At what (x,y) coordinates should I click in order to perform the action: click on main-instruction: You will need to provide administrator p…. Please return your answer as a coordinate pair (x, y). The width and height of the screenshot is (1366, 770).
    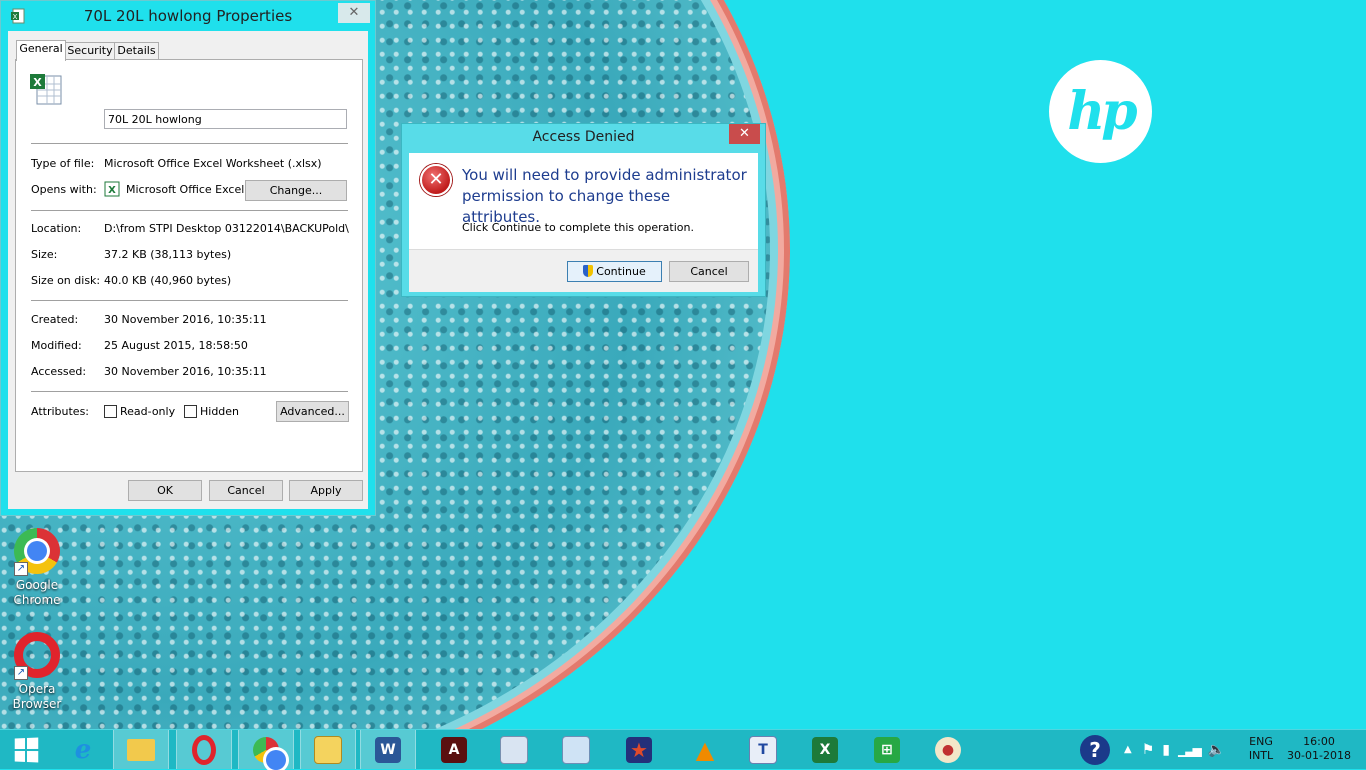
    Looking at the image, I should click on (604, 196).